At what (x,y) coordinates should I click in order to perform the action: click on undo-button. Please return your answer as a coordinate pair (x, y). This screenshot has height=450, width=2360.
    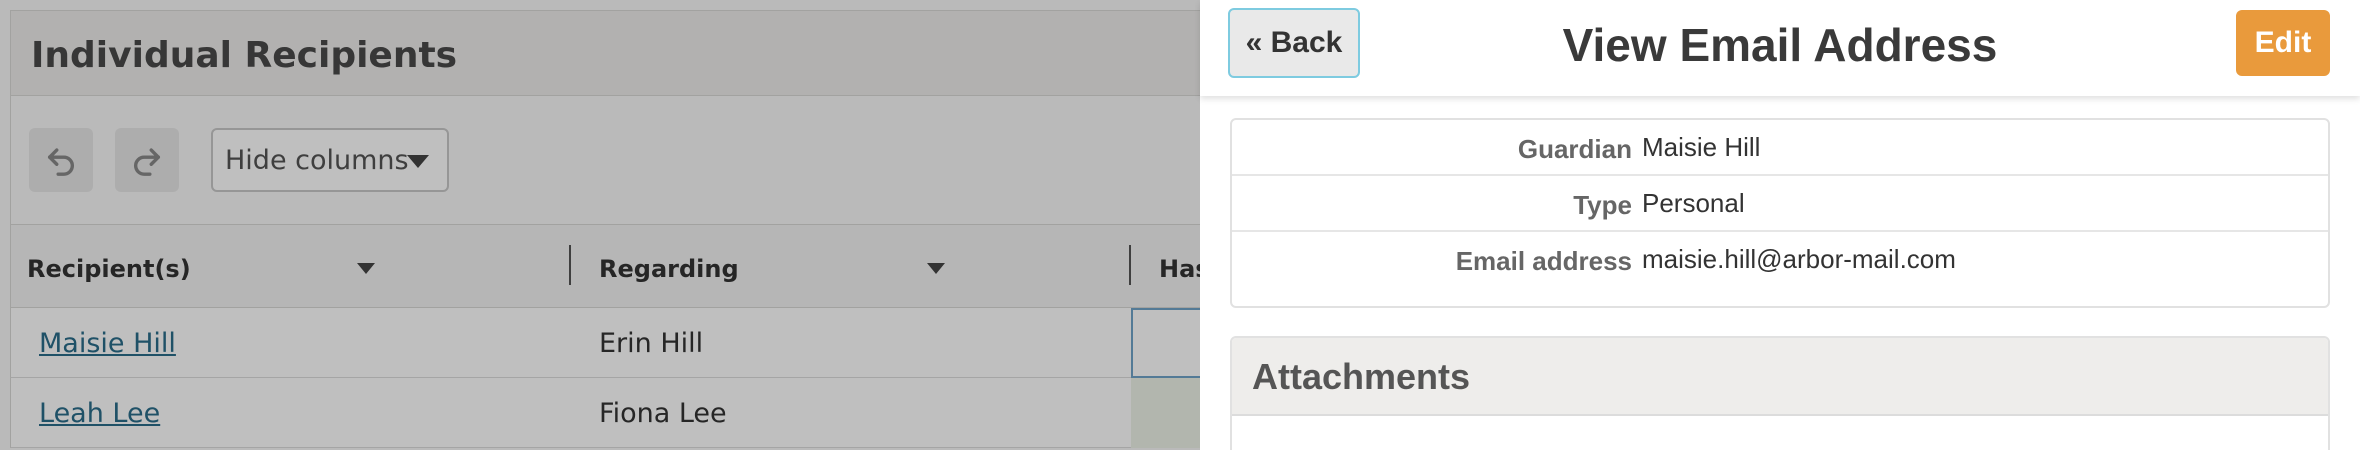
    Looking at the image, I should click on (61, 160).